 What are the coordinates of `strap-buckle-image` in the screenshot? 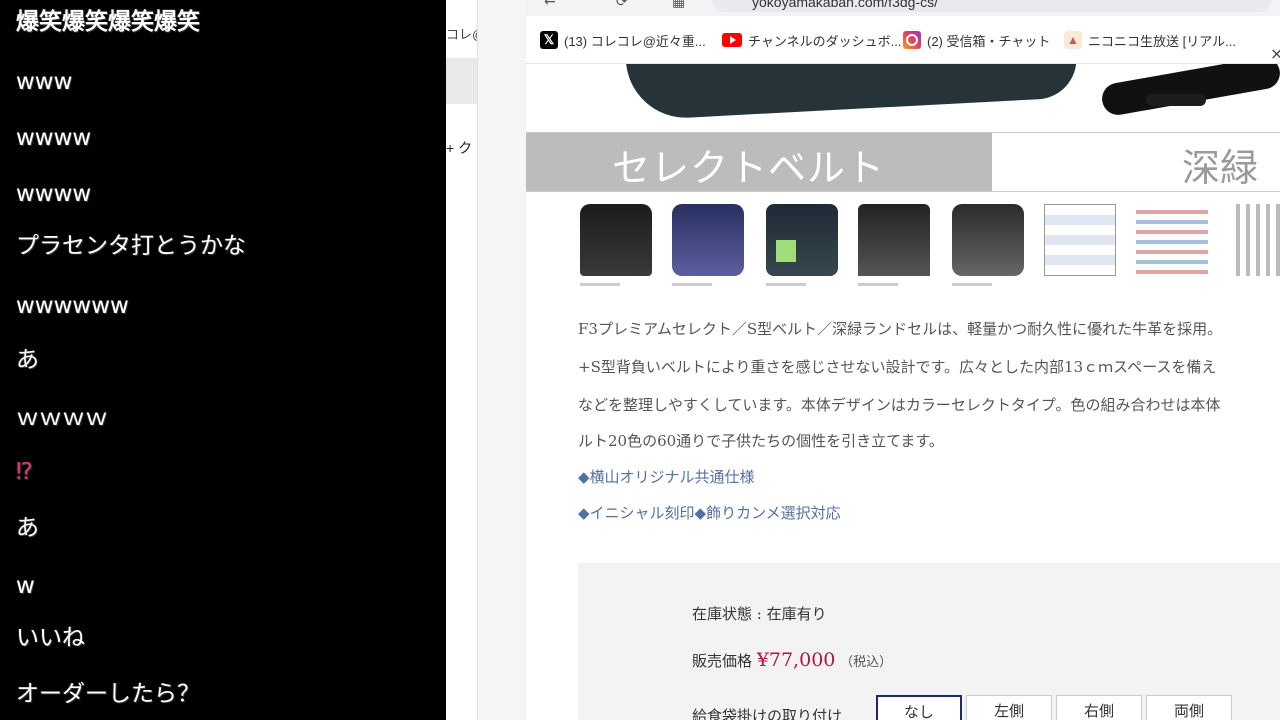 It's located at (1176, 100).